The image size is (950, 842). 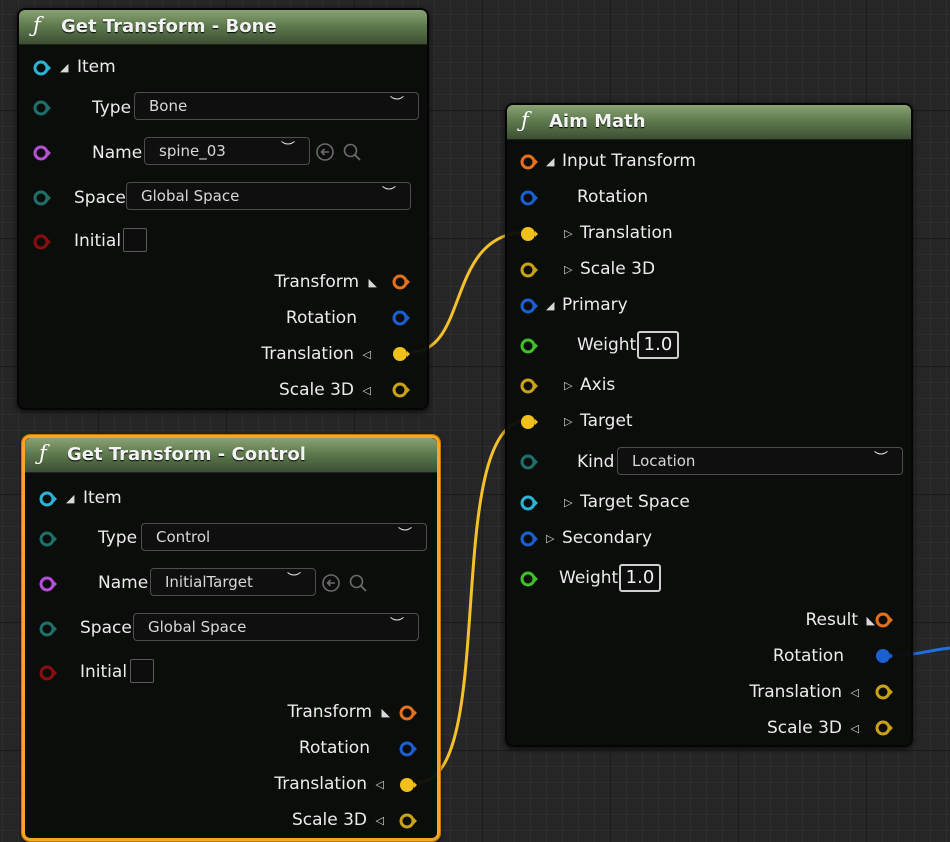 I want to click on translation-label: Translation, so click(x=626, y=233).